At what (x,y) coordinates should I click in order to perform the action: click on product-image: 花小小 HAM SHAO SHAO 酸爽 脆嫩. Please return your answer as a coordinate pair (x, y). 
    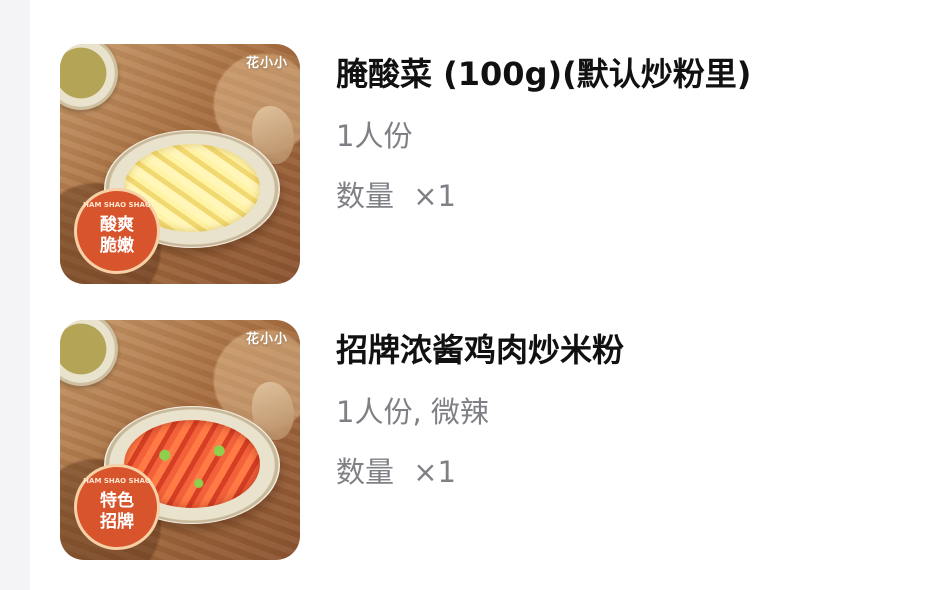
    Looking at the image, I should click on (180, 164).